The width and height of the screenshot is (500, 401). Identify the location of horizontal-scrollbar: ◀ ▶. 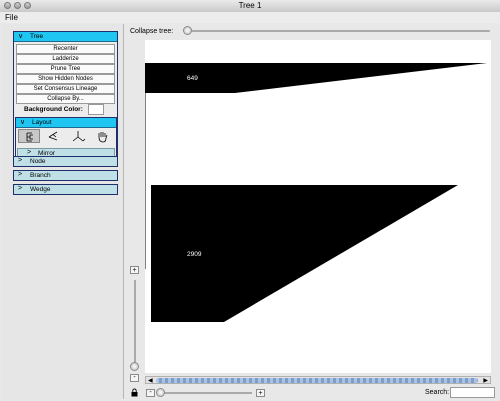
(318, 380).